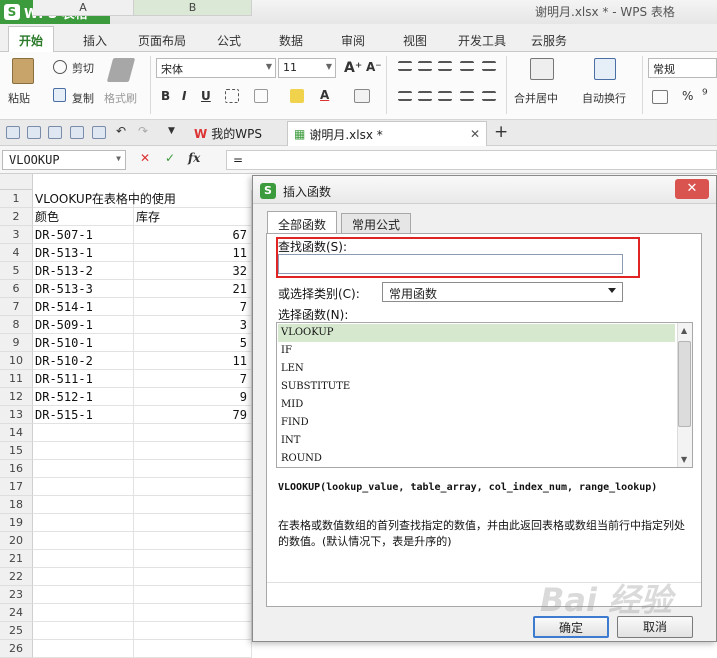 The height and width of the screenshot is (658, 717). What do you see at coordinates (31, 39) in the screenshot?
I see `tab-home: 开始` at bounding box center [31, 39].